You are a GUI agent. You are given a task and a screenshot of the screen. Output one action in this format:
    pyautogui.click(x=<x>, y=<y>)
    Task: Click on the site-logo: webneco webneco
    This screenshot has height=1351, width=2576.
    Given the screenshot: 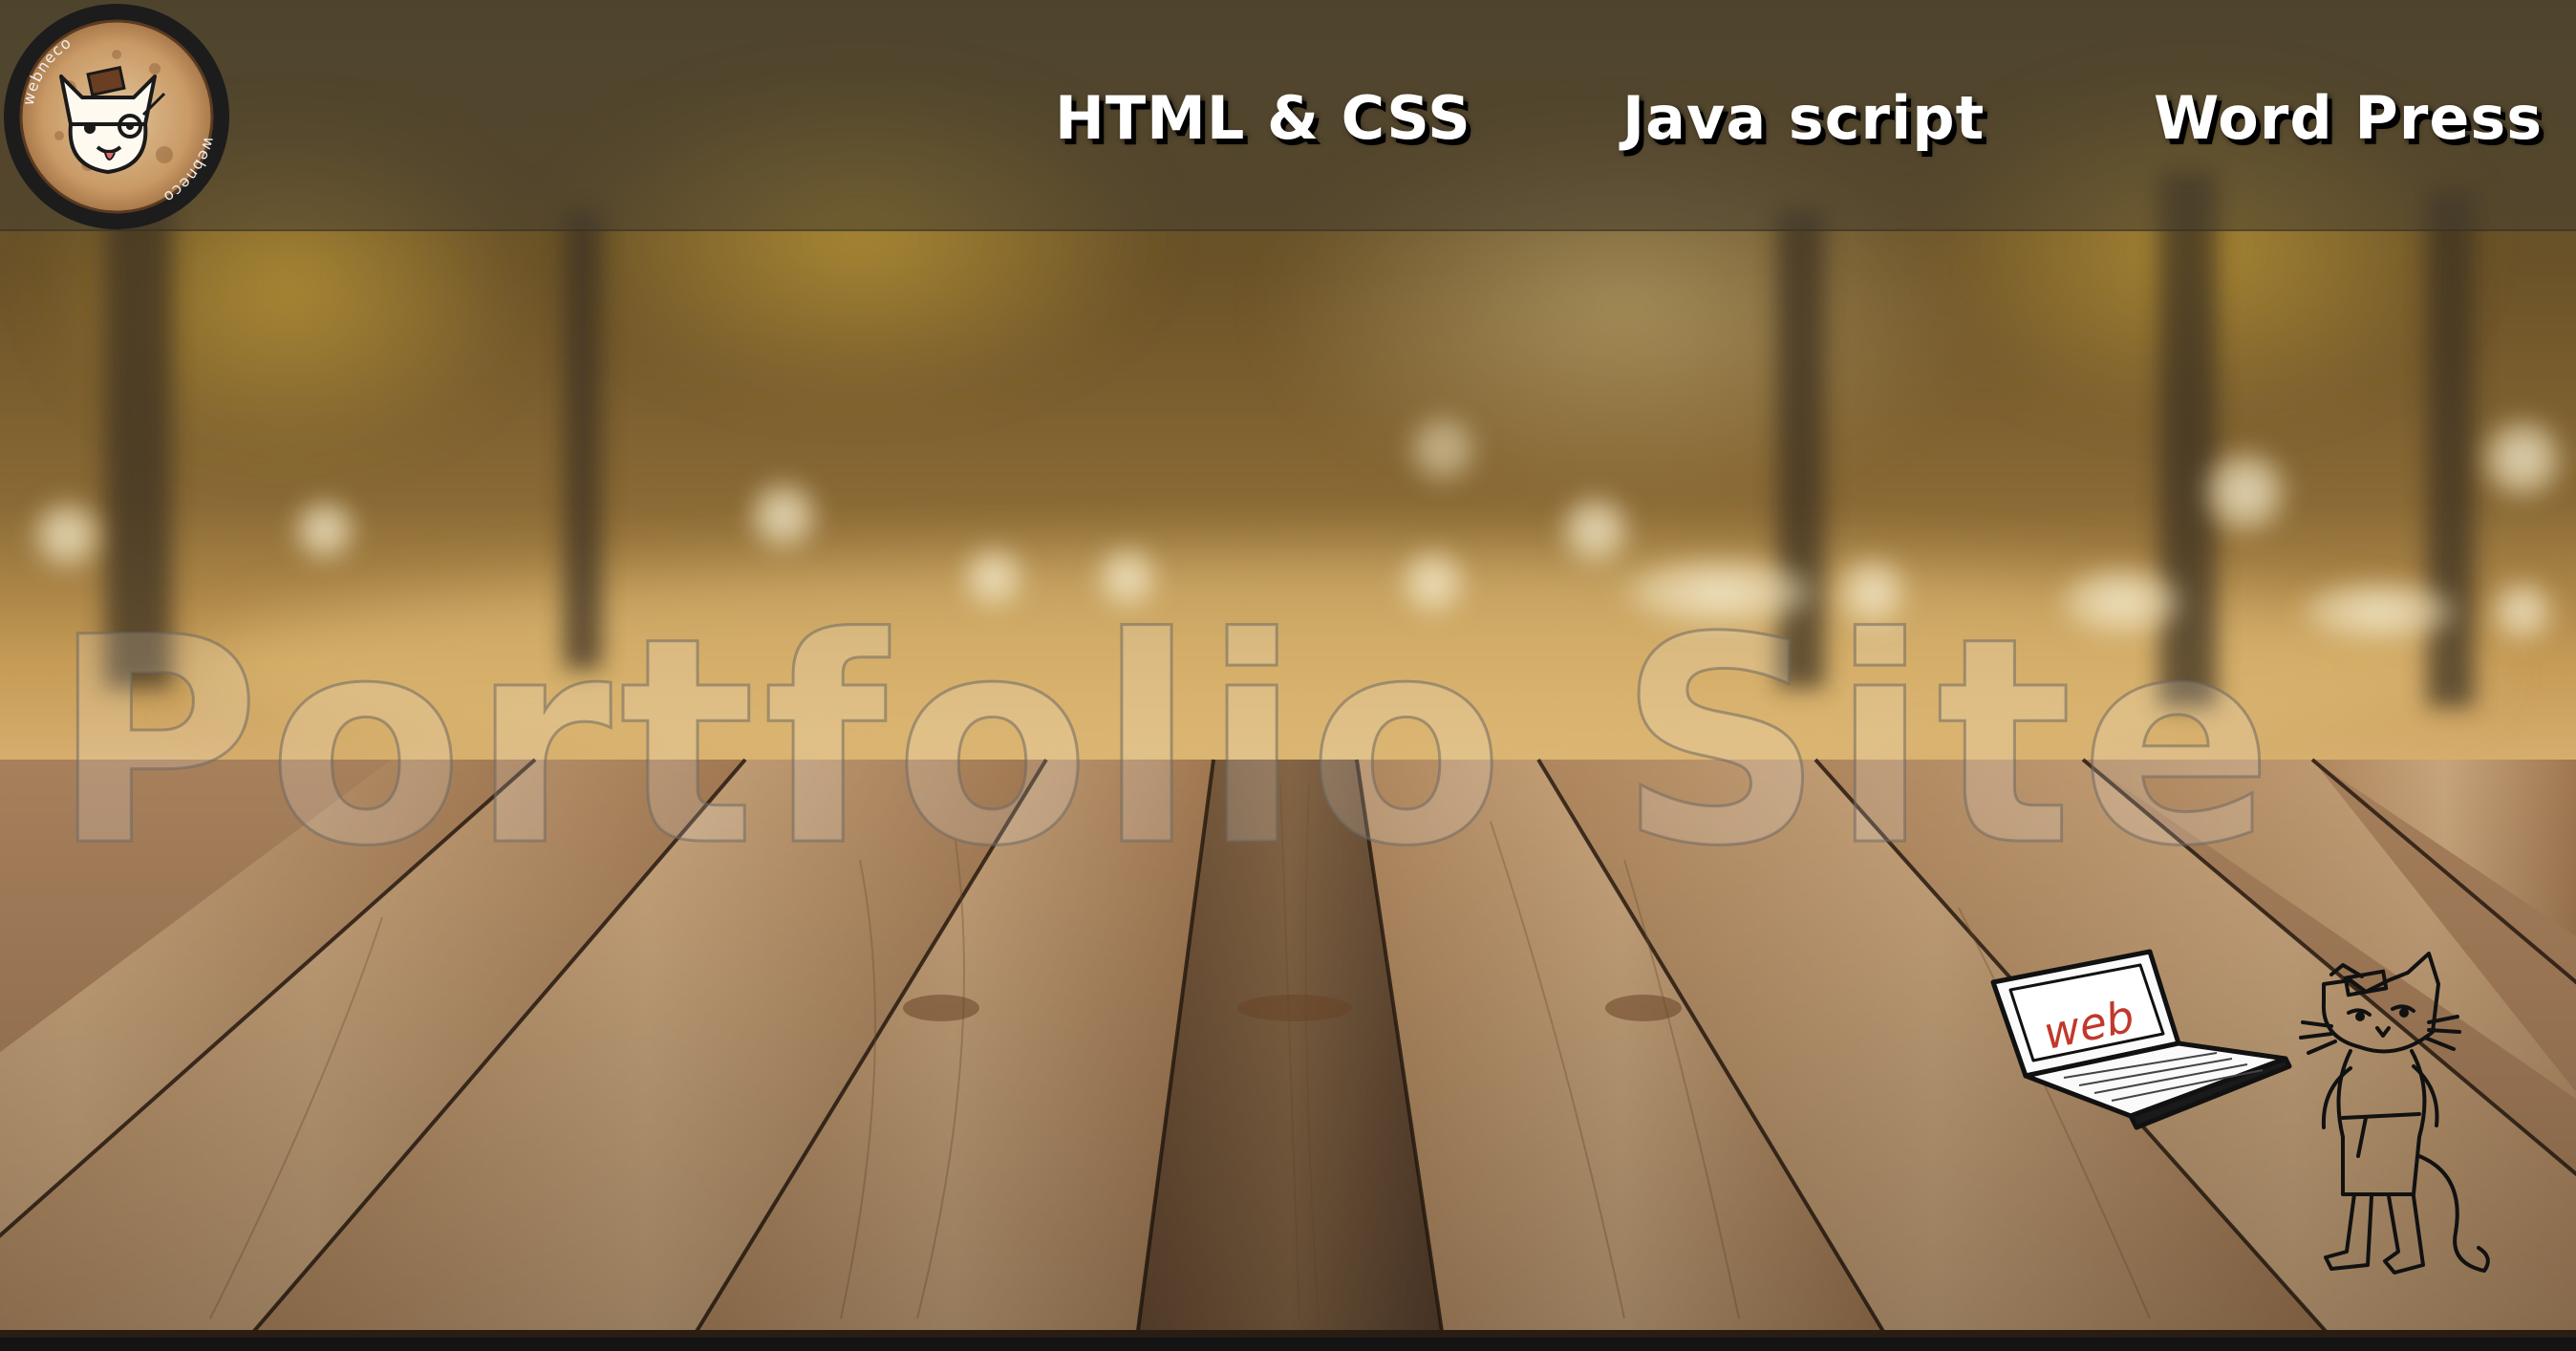 What is the action you would take?
    pyautogui.click(x=116, y=116)
    